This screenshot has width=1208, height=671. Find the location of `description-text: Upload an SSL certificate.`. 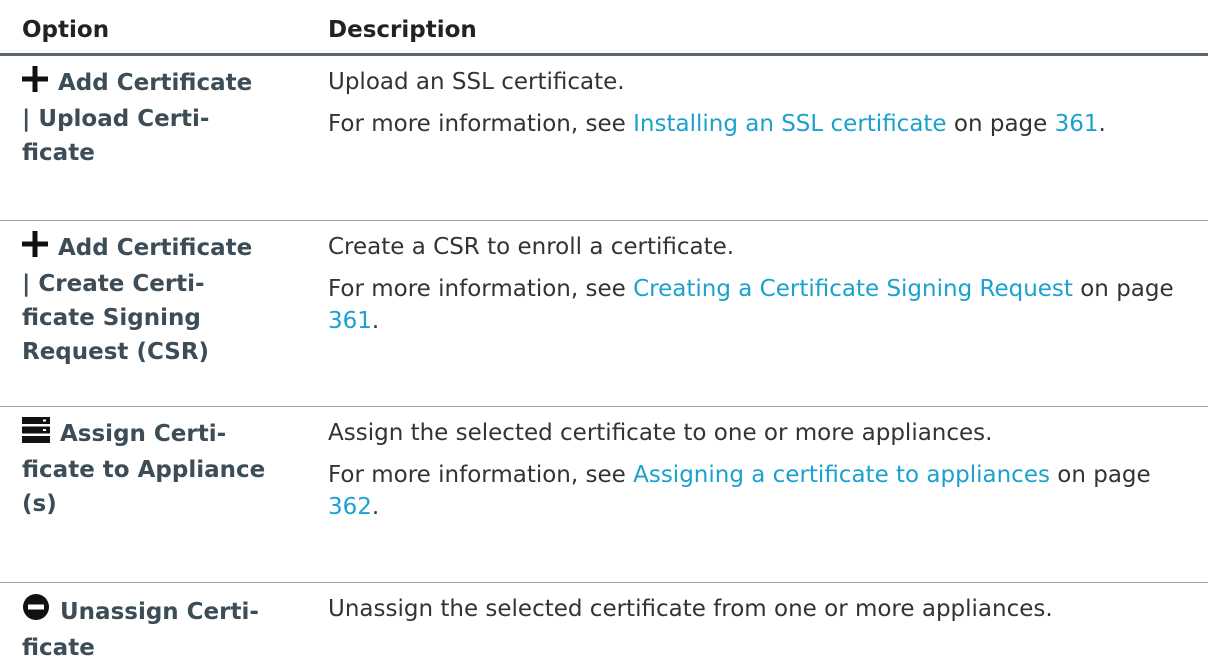

description-text: Upload an SSL certificate. is located at coordinates (476, 82).